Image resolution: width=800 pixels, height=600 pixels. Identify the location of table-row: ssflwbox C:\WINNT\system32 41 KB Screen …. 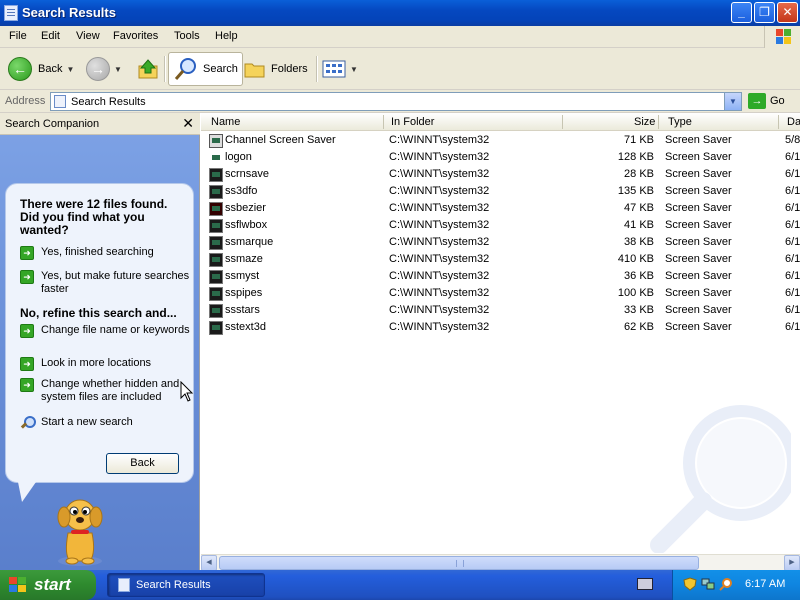
(500, 225).